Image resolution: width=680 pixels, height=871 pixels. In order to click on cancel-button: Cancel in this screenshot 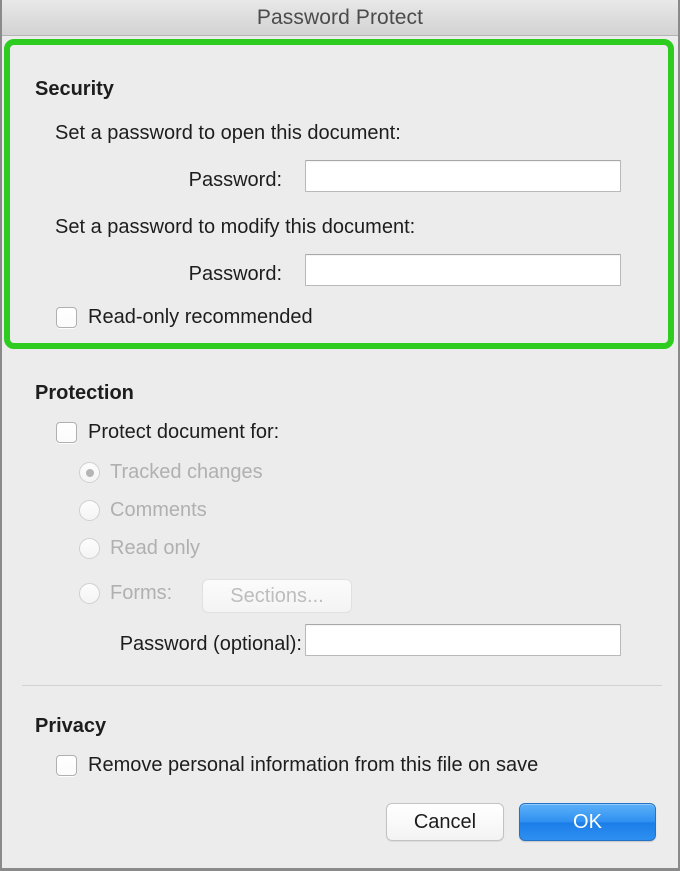, I will do `click(445, 822)`.